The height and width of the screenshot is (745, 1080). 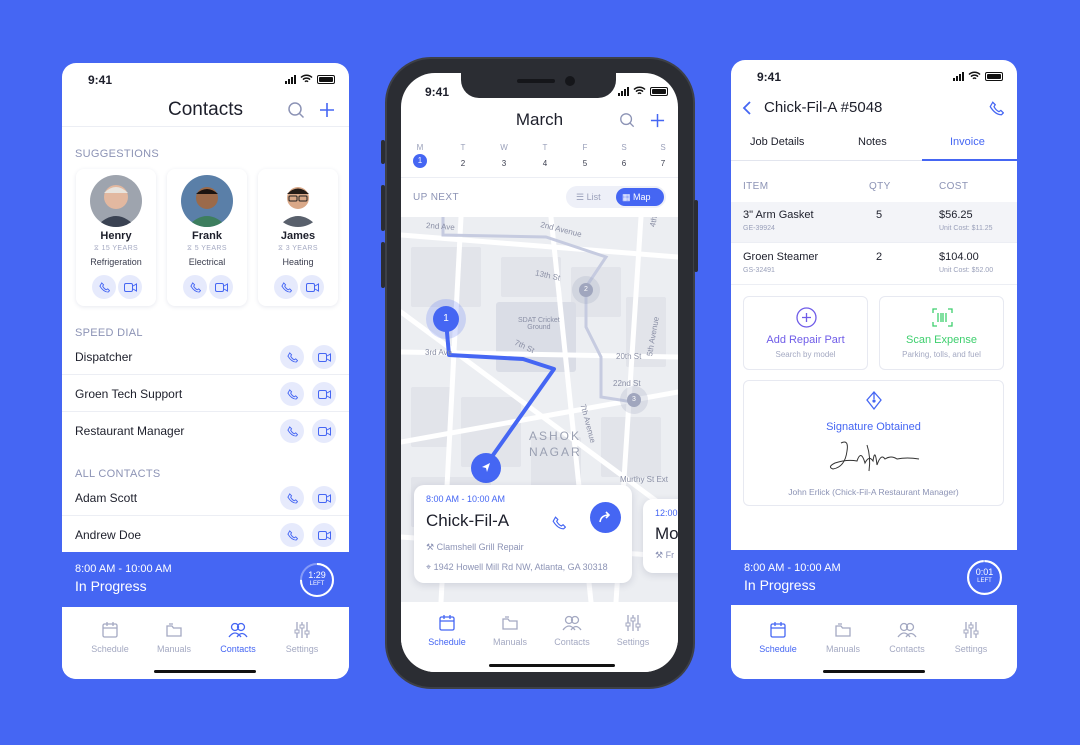 What do you see at coordinates (966, 228) in the screenshot?
I see `item-unit-cost: Unit Cost: $11.25` at bounding box center [966, 228].